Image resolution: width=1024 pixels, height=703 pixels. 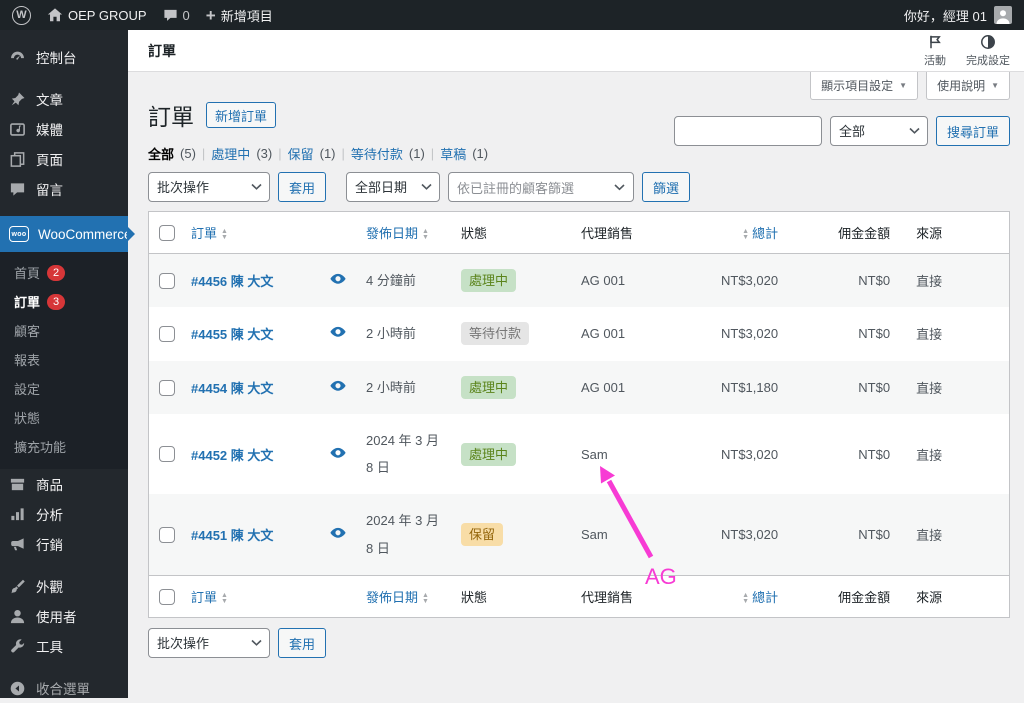 What do you see at coordinates (302, 187) in the screenshot?
I see `apply-button: 套用` at bounding box center [302, 187].